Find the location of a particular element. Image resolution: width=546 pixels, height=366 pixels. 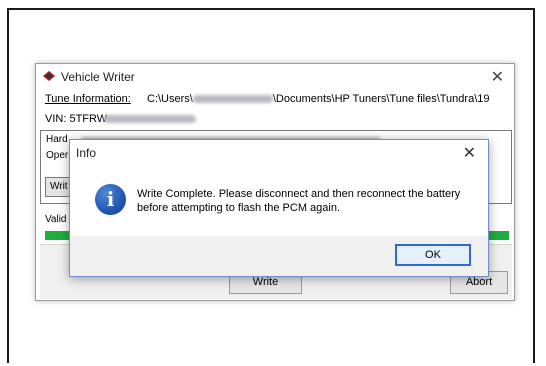

redacted-username is located at coordinates (232, 99).